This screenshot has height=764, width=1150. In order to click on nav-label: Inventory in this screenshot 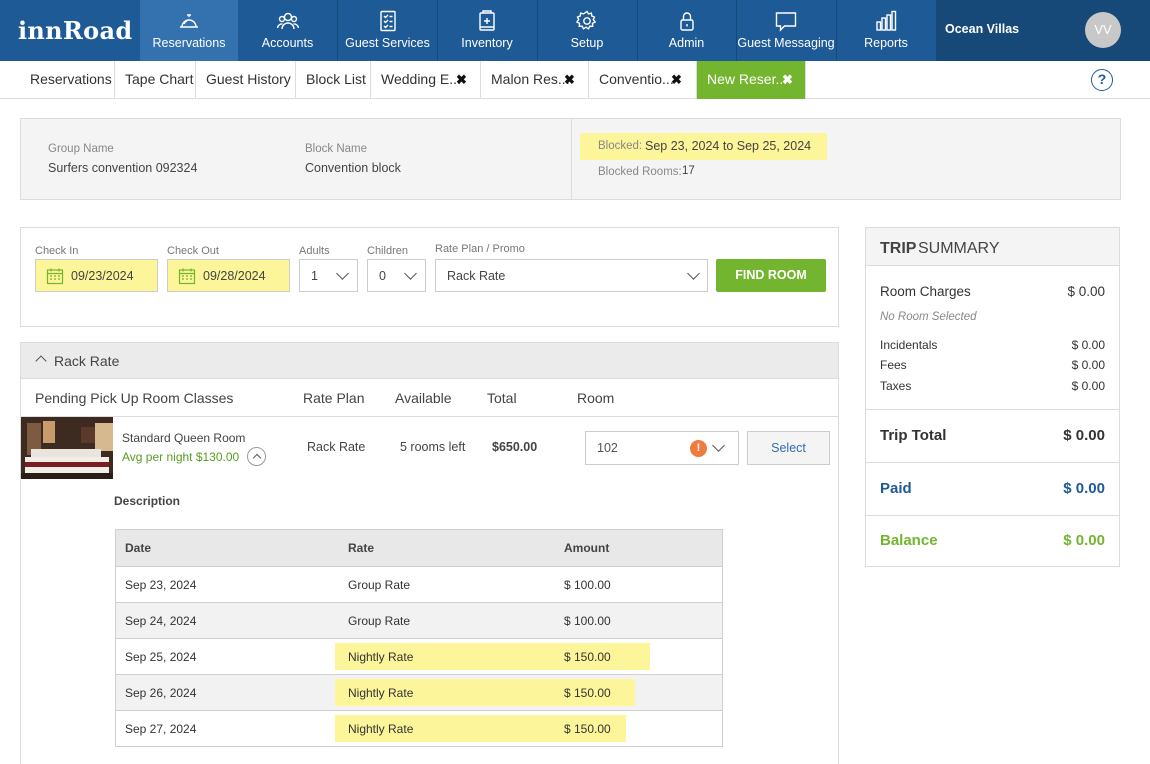, I will do `click(487, 43)`.